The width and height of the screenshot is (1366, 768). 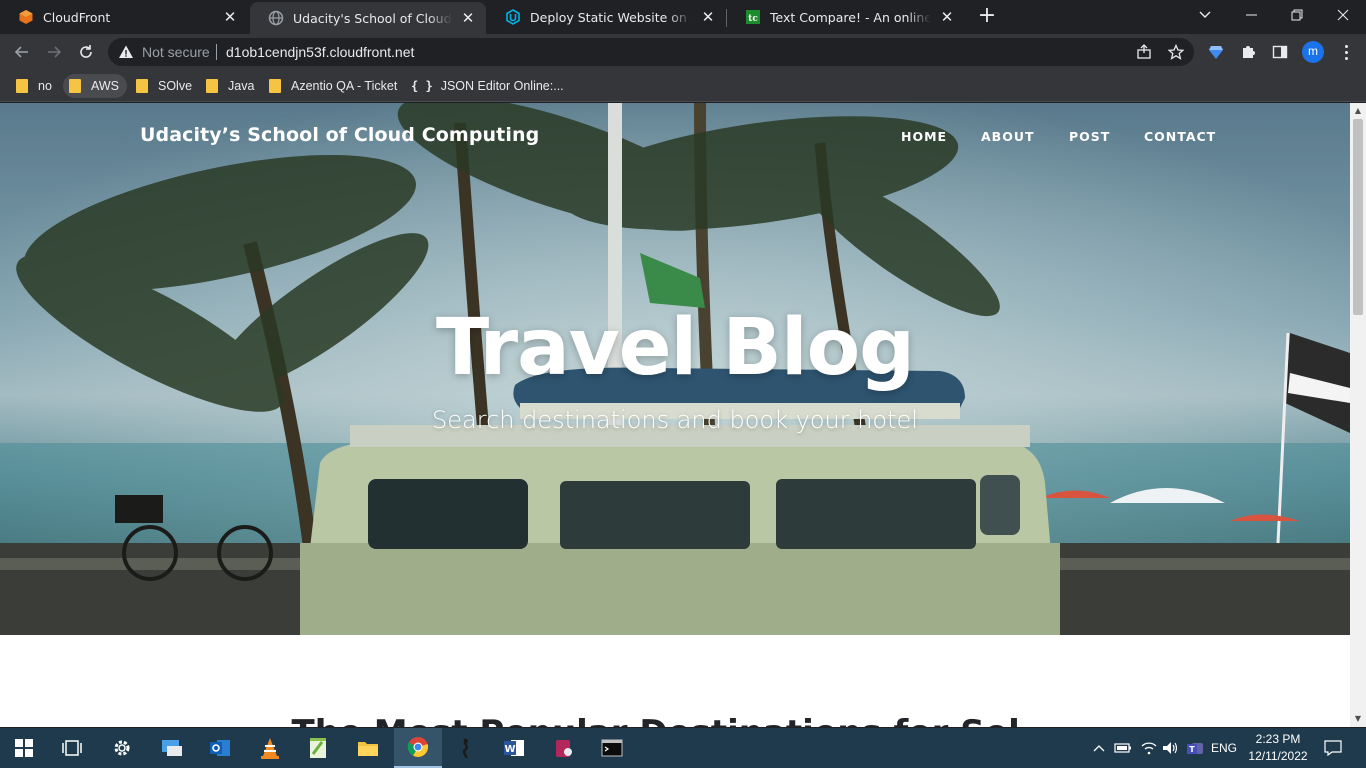 What do you see at coordinates (1358, 719) in the screenshot?
I see `scroll-down-arrow-icon: ▼` at bounding box center [1358, 719].